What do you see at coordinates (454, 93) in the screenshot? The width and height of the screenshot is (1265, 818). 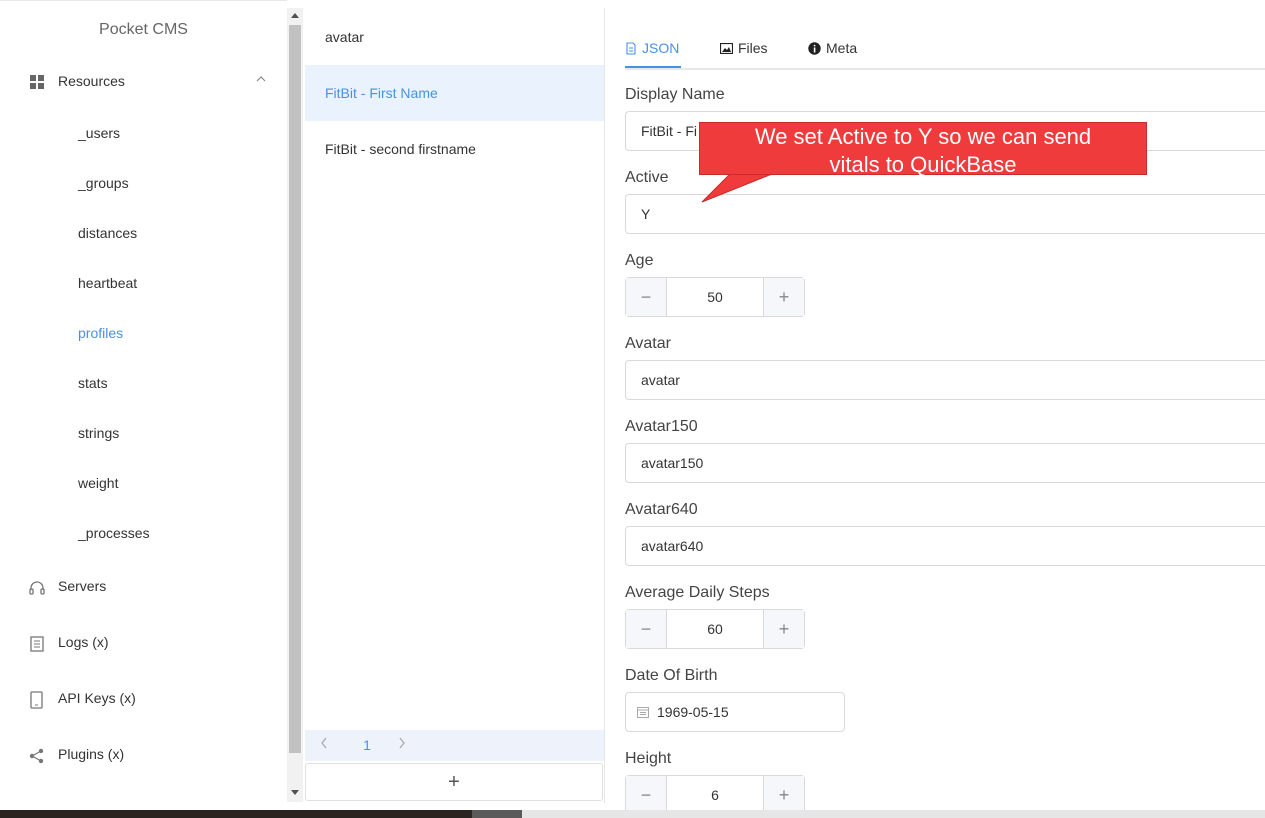 I see `list-item-selected: FitBit - First Name` at bounding box center [454, 93].